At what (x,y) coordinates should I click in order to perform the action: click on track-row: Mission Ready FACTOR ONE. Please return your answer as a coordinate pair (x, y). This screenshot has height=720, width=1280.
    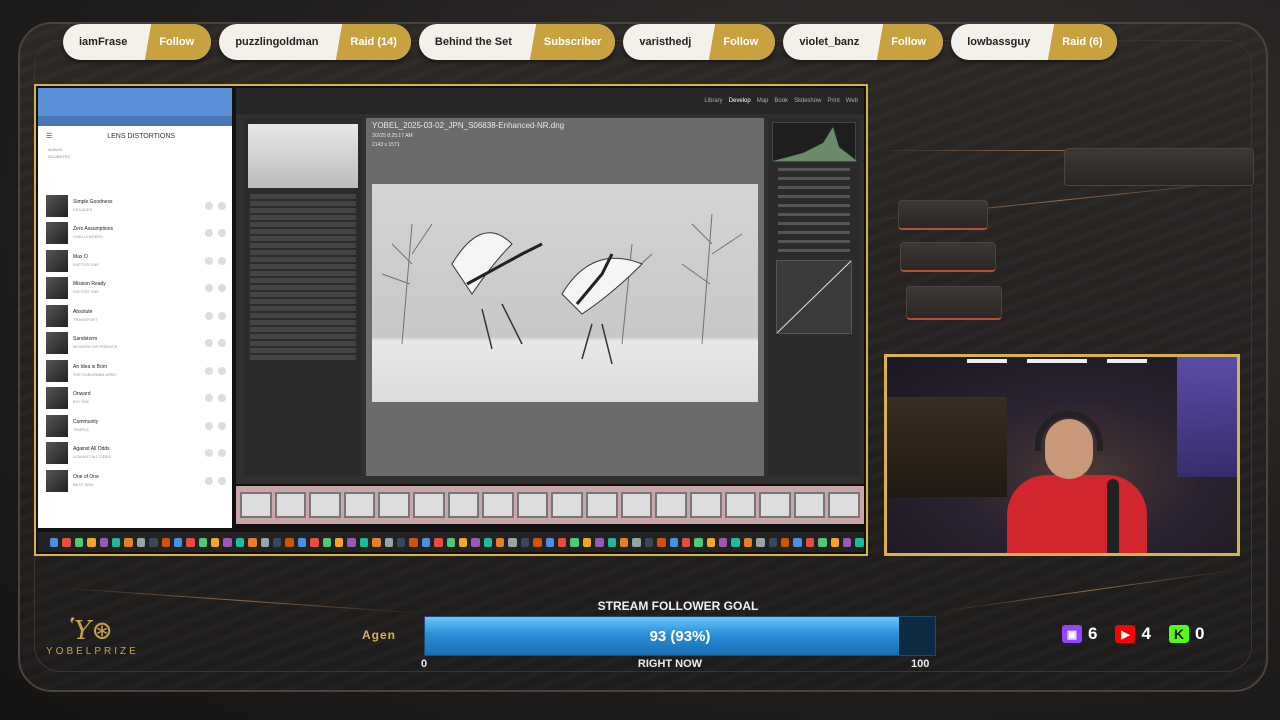
    Looking at the image, I should click on (135, 289).